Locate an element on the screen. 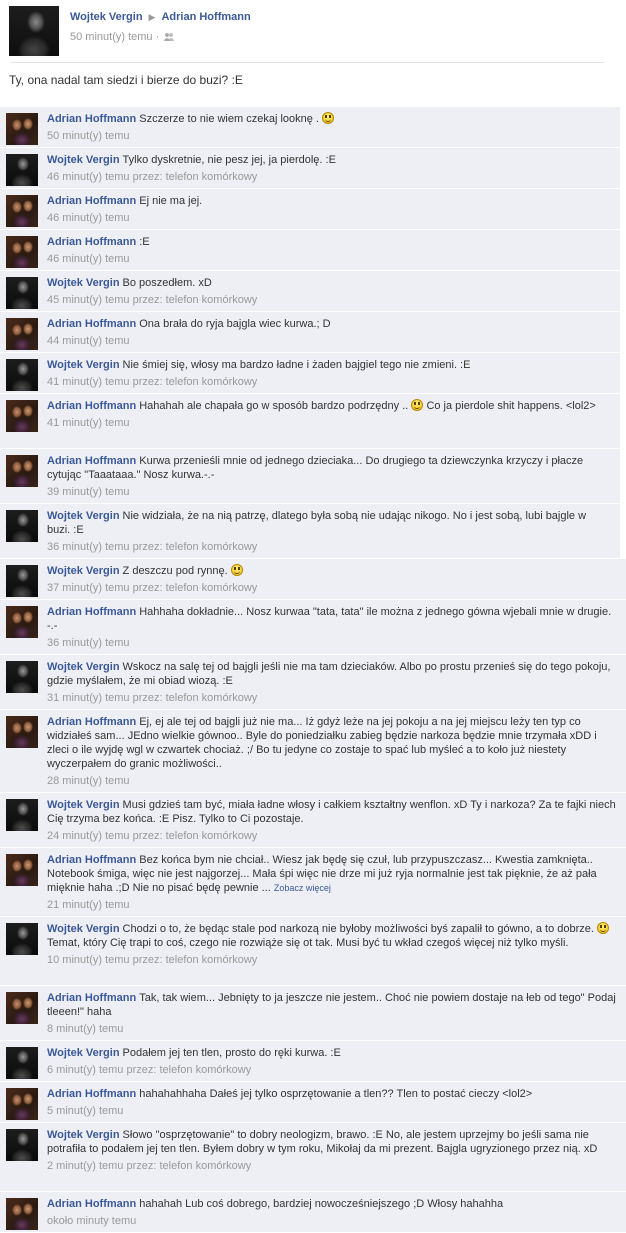 The height and width of the screenshot is (1233, 626). comment-timestamp: 24 minut(y) temu is located at coordinates (88, 836).